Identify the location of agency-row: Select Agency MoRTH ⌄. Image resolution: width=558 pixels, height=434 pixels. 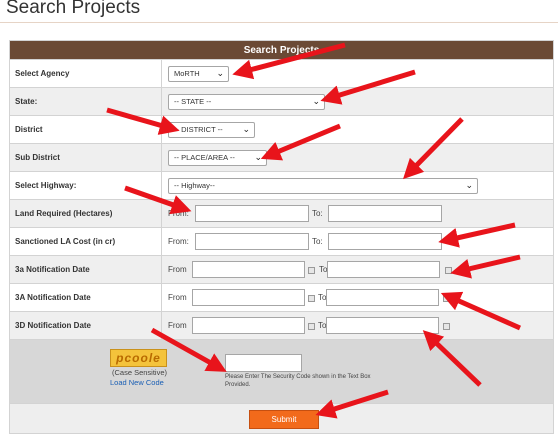
(281, 73).